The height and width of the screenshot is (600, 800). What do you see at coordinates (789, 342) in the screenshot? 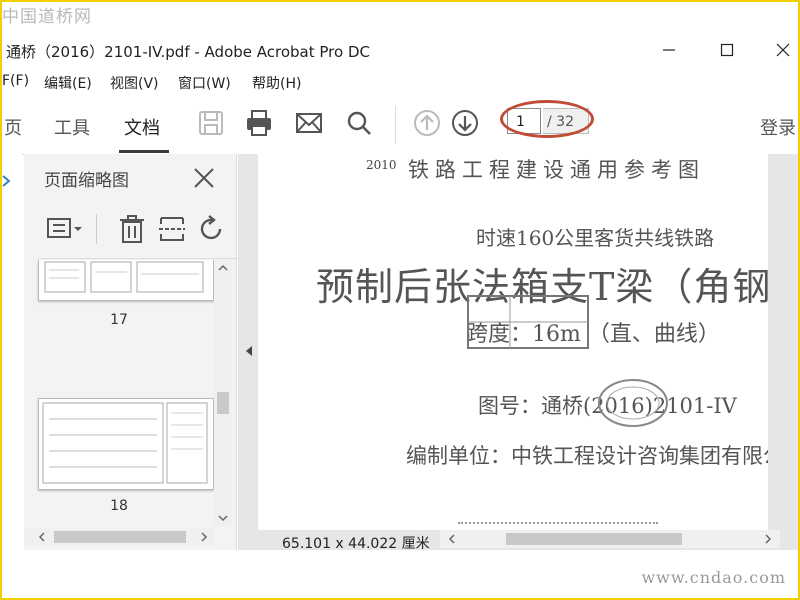
I see `document-vertical-scrollbar` at bounding box center [789, 342].